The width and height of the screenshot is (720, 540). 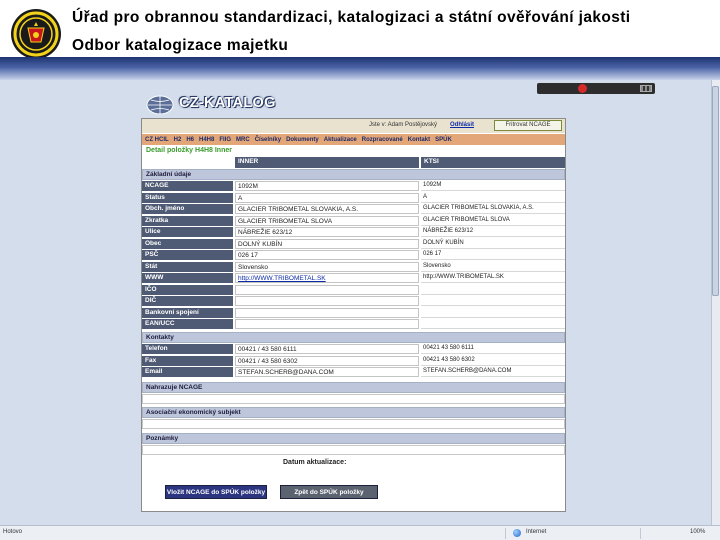 I want to click on row-label: Stát, so click(x=187, y=266).